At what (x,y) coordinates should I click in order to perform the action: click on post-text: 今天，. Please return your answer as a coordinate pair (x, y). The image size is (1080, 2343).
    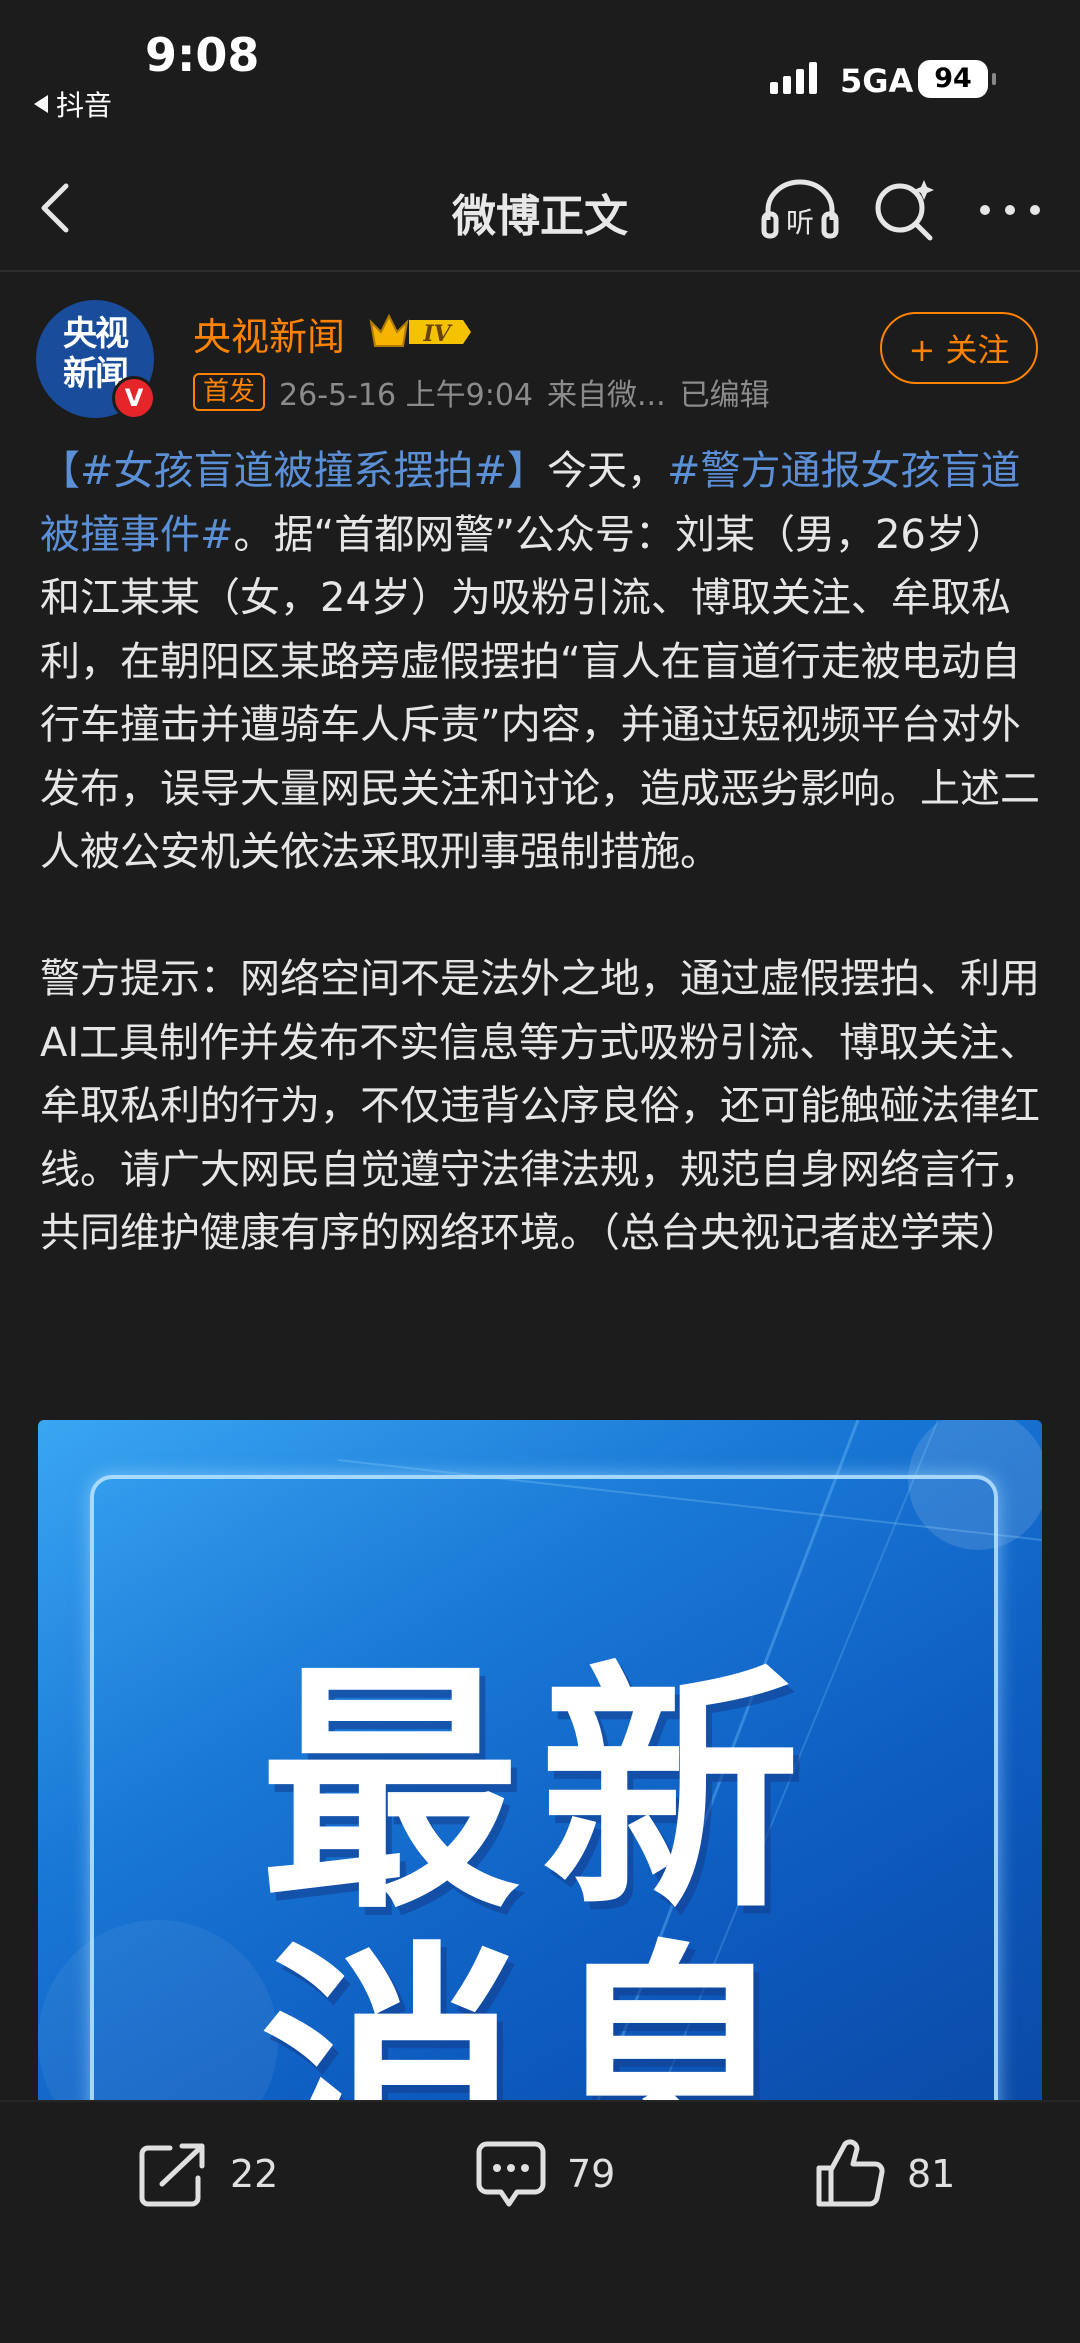
    Looking at the image, I should click on (607, 471).